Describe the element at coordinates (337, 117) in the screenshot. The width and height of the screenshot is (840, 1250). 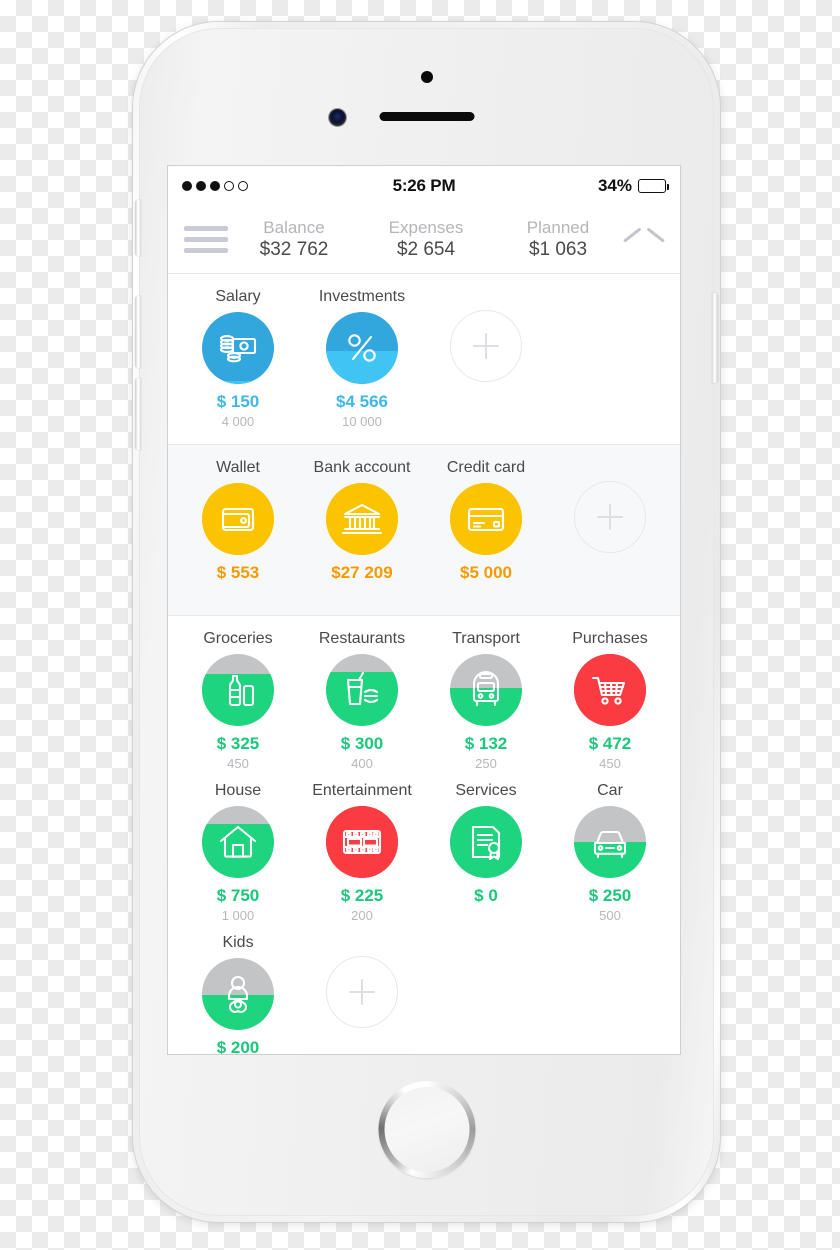
I see `front-camera-icon` at that location.